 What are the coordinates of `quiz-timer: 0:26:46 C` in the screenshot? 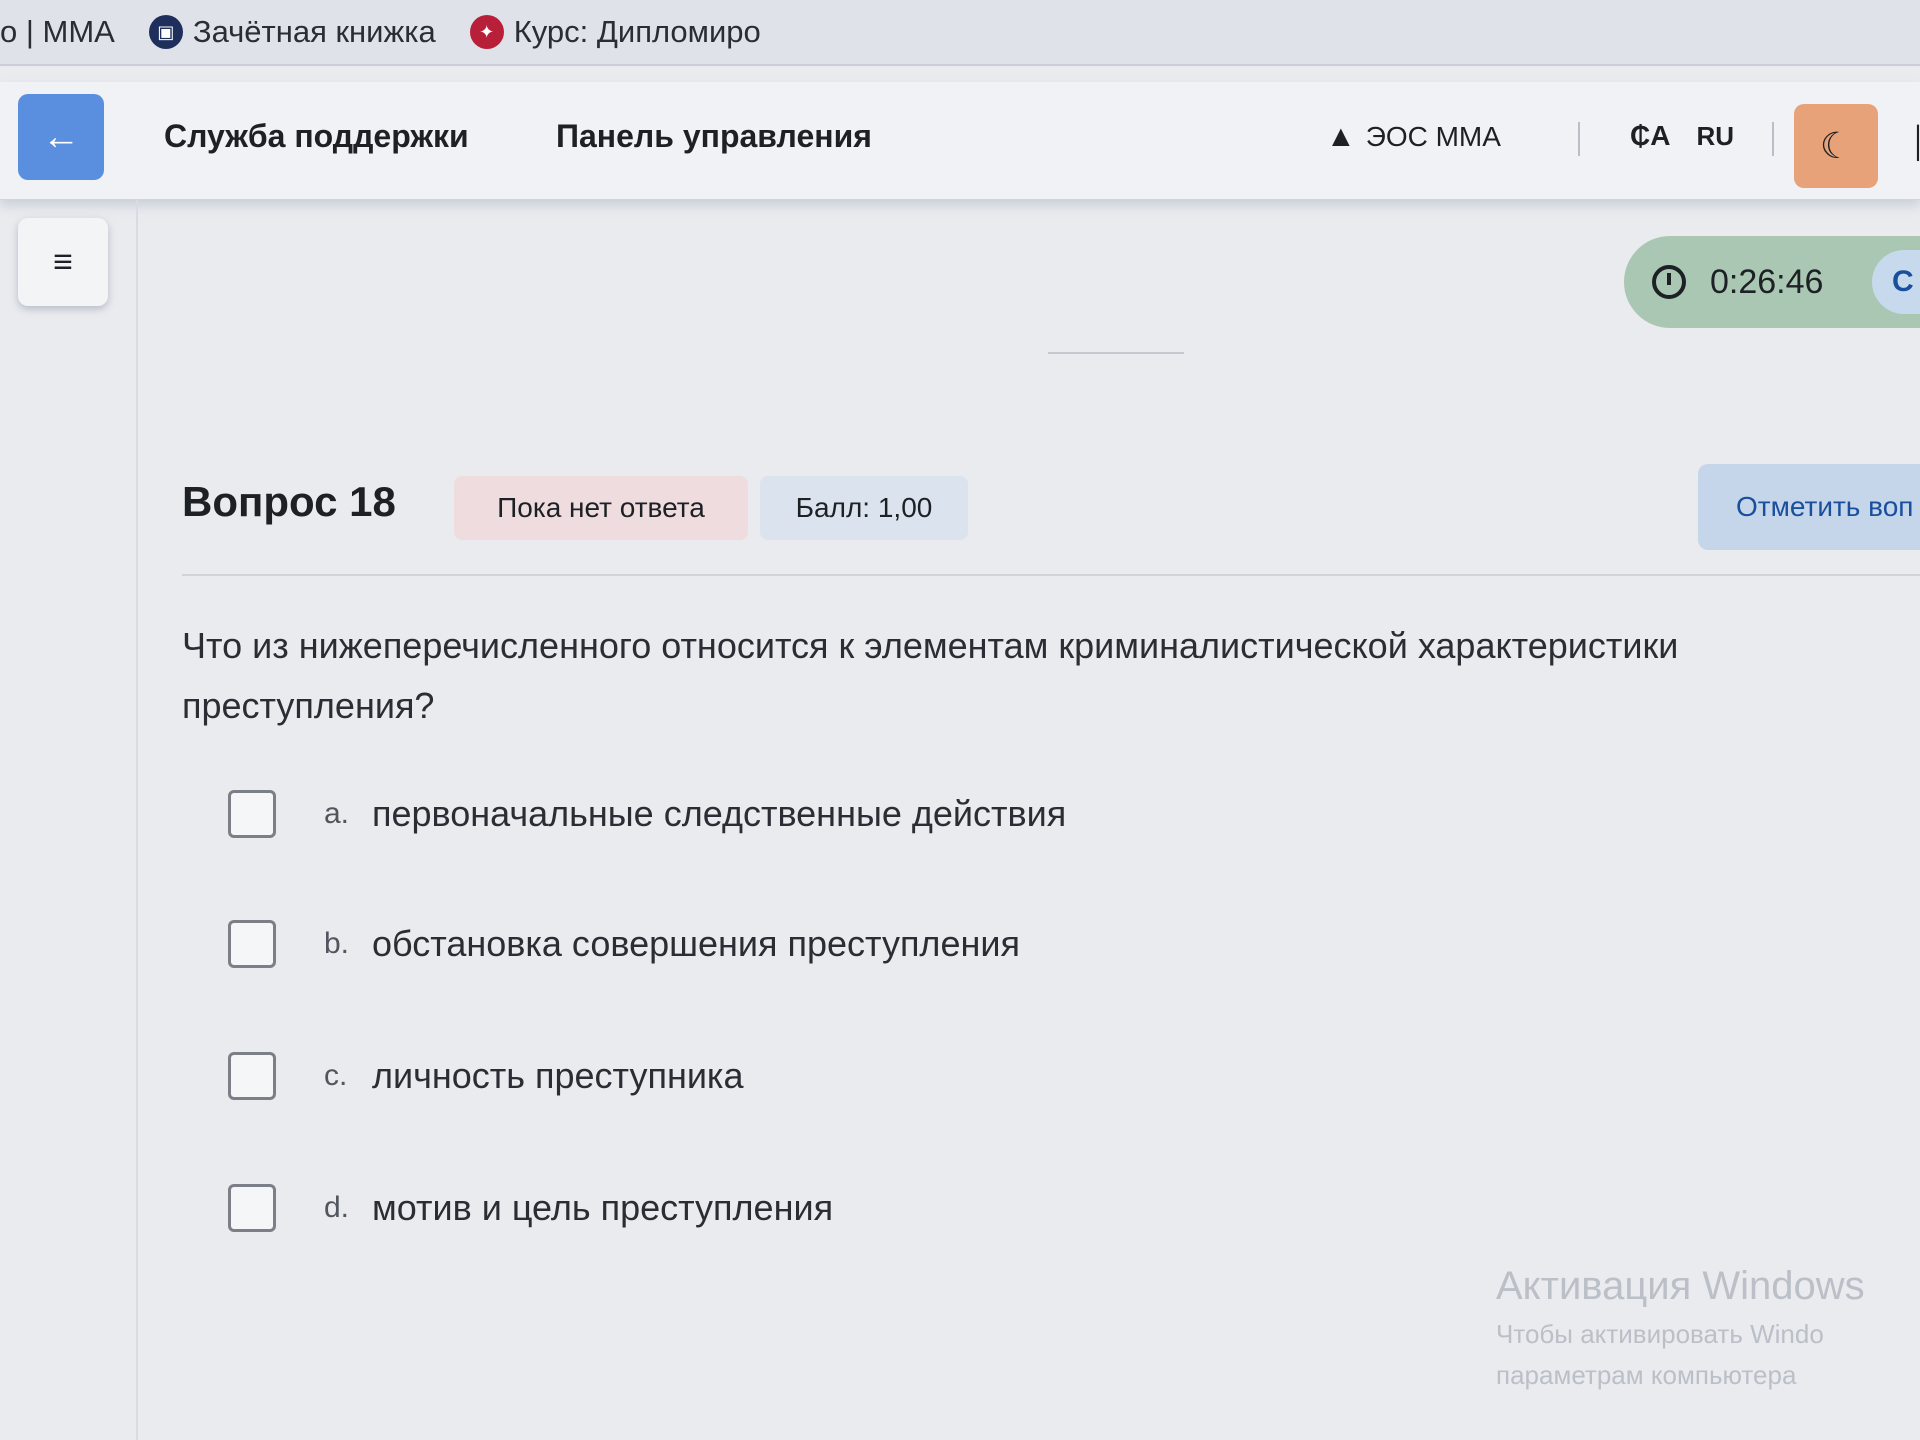 It's located at (1772, 282).